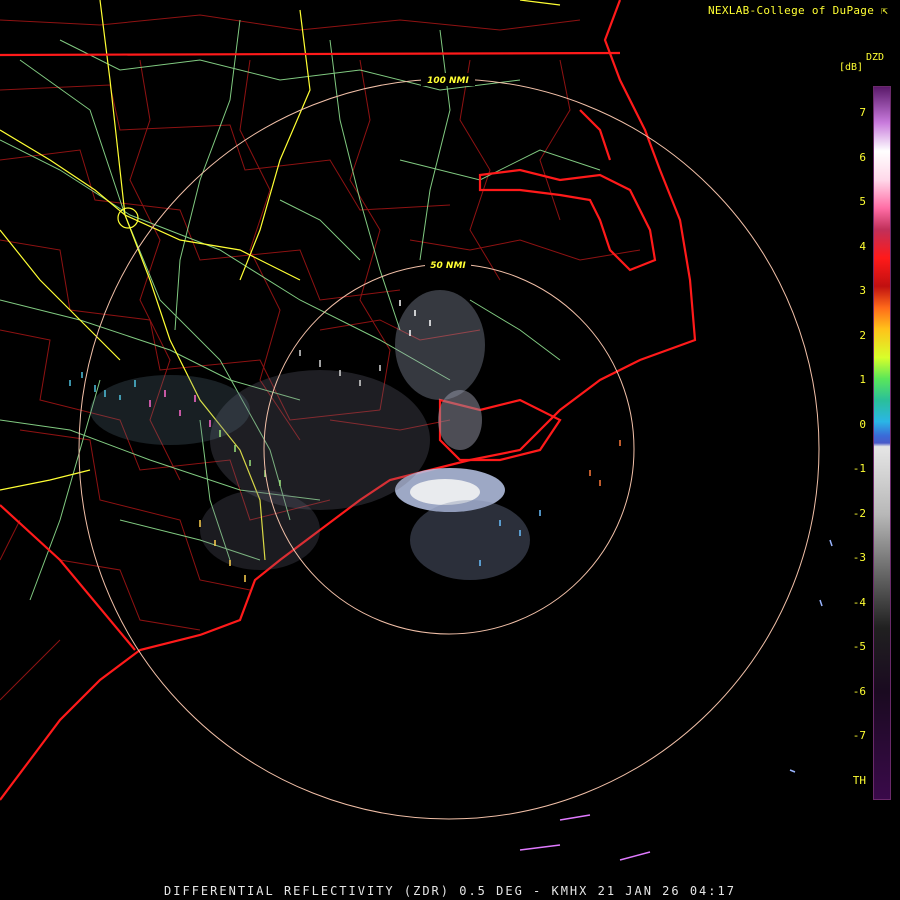 The height and width of the screenshot is (900, 900). Describe the element at coordinates (68, 577) in the screenshot. I see `nc-sc-border` at that location.